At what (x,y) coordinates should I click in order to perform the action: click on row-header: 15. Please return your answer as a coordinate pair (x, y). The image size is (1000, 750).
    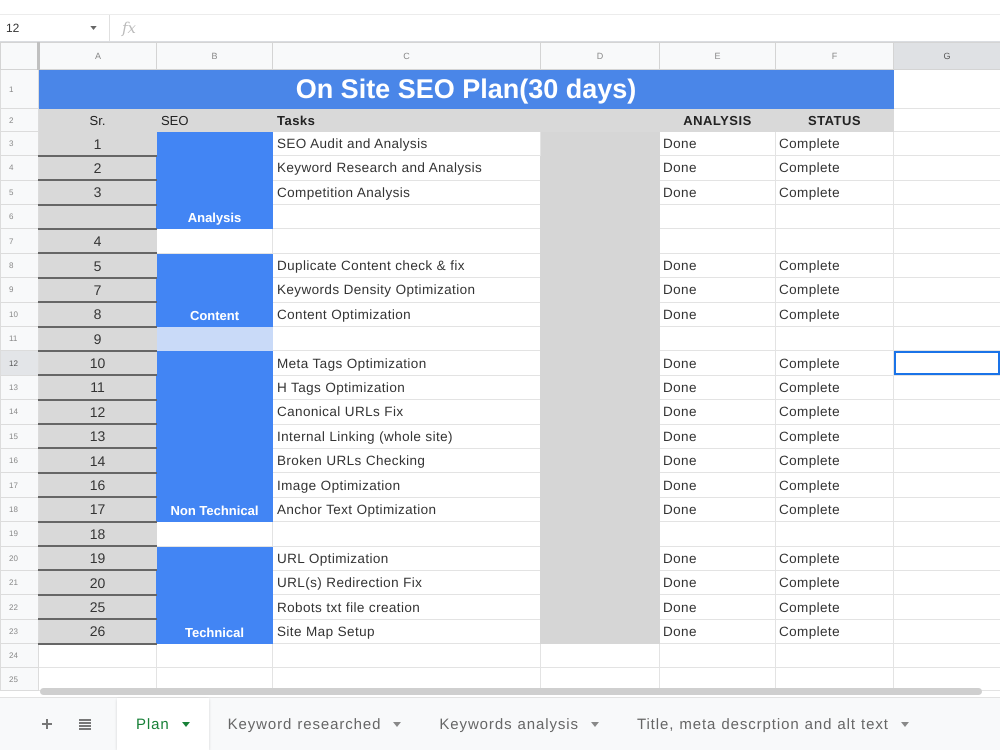
    Looking at the image, I should click on (19, 436).